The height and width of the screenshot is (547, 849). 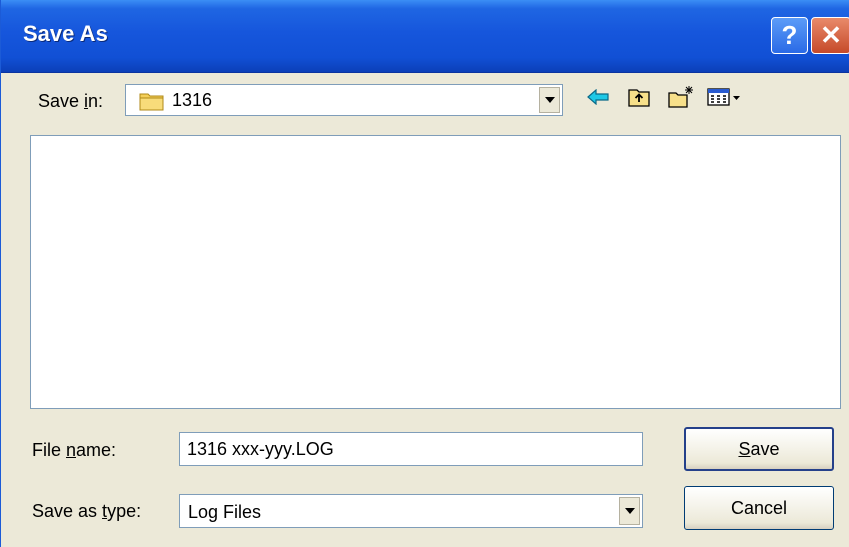 I want to click on new-folder-icon, so click(x=681, y=99).